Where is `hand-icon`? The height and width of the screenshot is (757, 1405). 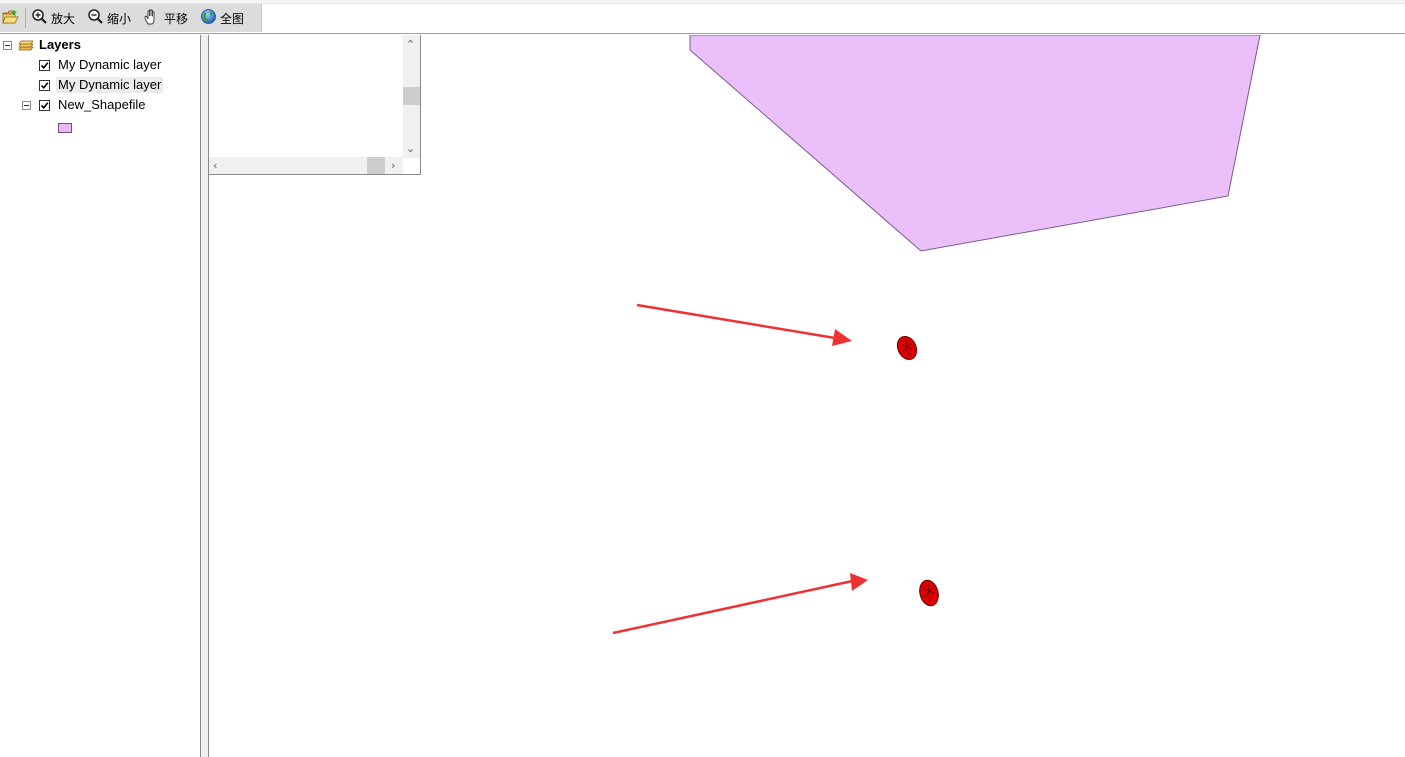
hand-icon is located at coordinates (152, 18).